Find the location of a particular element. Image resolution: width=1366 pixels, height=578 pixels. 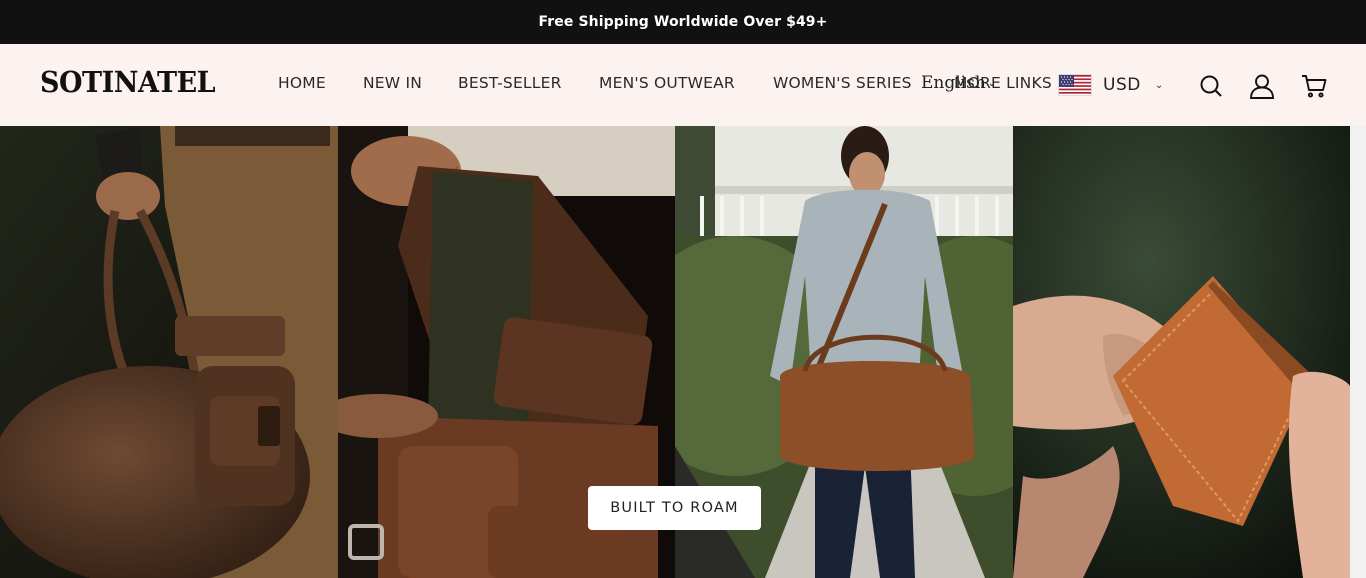

site-logo: SOTINATEL is located at coordinates (128, 82).